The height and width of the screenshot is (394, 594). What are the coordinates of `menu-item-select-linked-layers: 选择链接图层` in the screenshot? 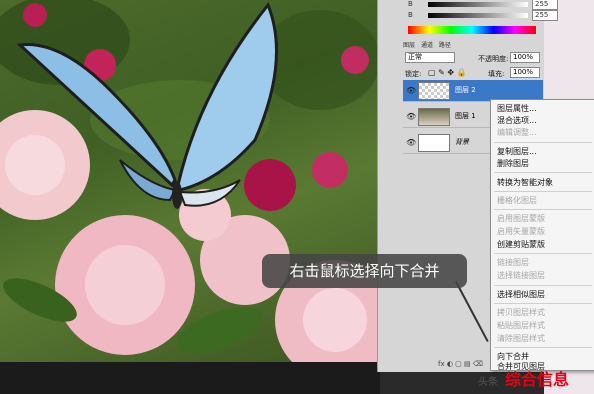 It's located at (521, 276).